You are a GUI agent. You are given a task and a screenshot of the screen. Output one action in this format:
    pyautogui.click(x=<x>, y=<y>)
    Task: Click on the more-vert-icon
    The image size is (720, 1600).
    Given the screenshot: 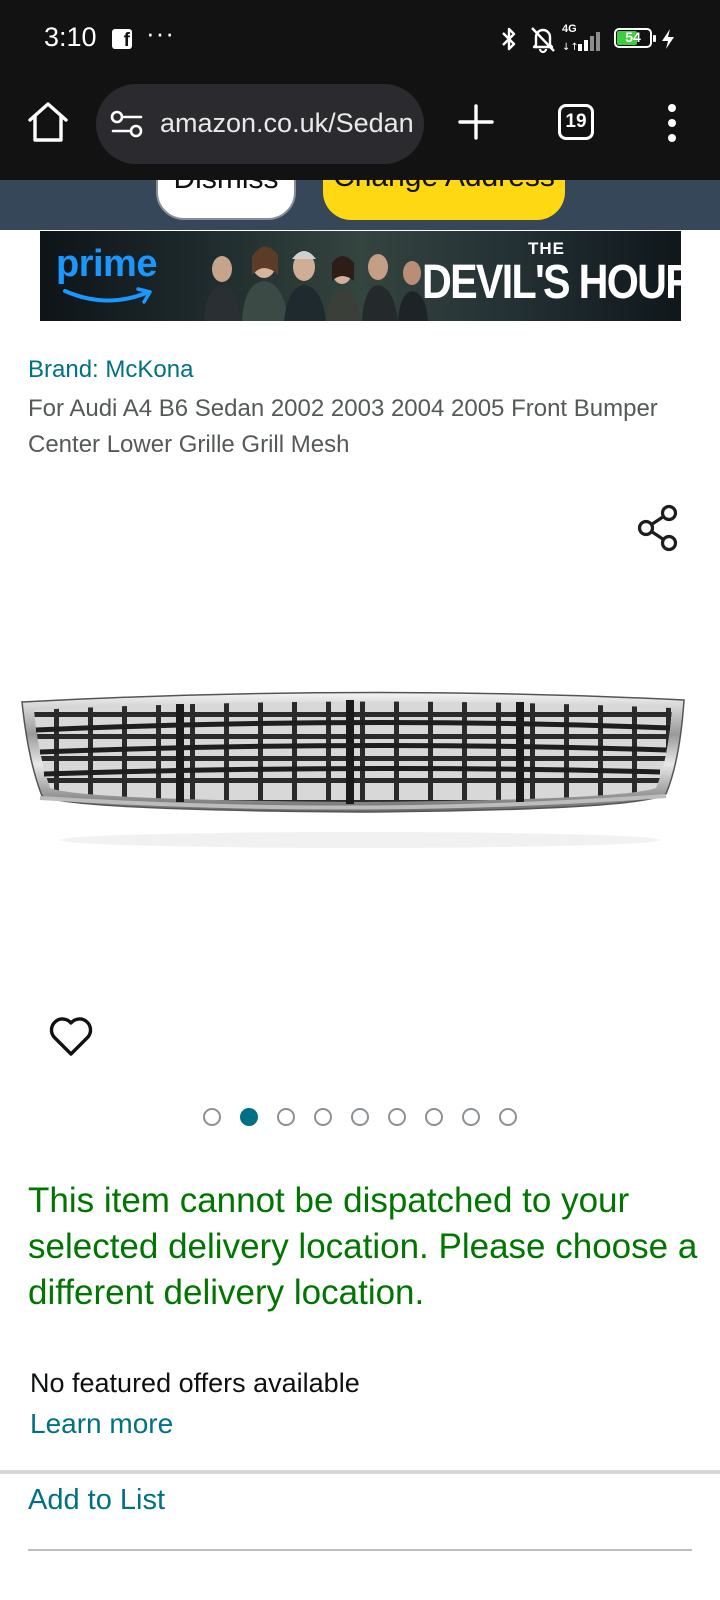 What is the action you would take?
    pyautogui.click(x=672, y=123)
    